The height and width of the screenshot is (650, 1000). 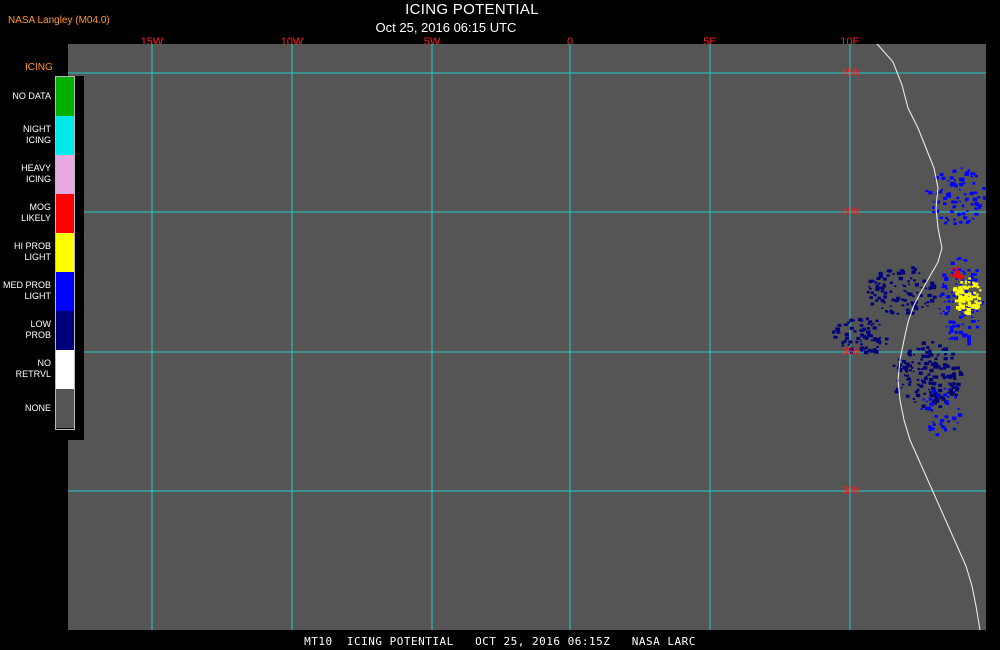 What do you see at coordinates (33, 368) in the screenshot?
I see `legend-label: NO RETRVL` at bounding box center [33, 368].